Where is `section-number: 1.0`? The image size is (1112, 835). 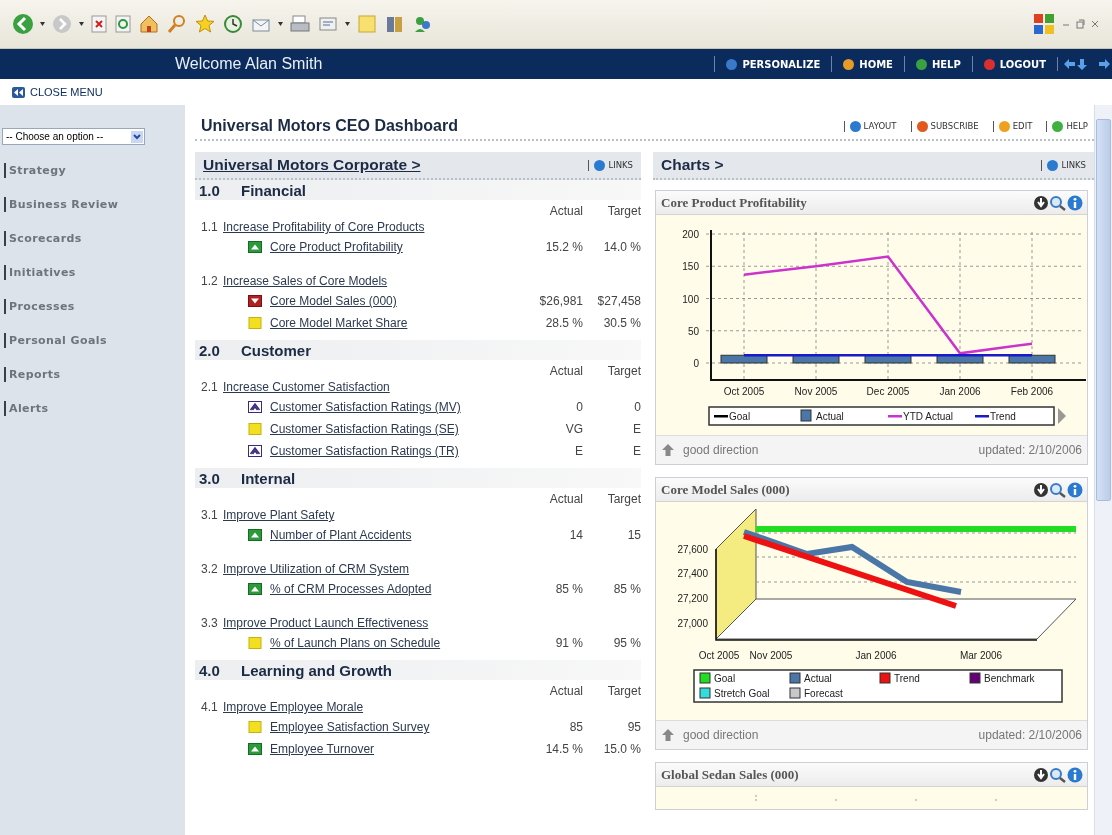 section-number: 1.0 is located at coordinates (210, 190).